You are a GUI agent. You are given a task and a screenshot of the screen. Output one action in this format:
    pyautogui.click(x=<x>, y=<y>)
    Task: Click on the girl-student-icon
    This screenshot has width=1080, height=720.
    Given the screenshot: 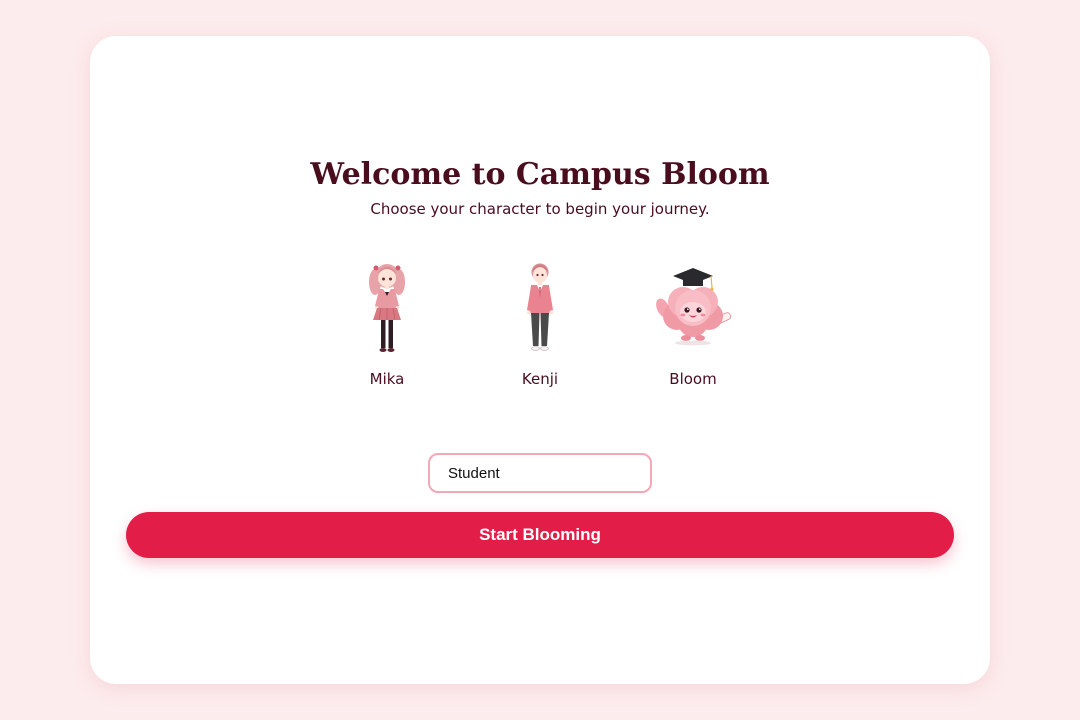 What is the action you would take?
    pyautogui.click(x=387, y=308)
    